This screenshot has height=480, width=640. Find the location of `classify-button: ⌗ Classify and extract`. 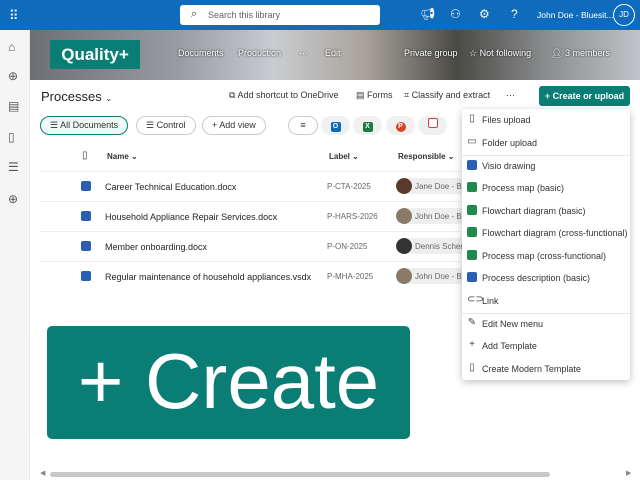

classify-button: ⌗ Classify and extract is located at coordinates (447, 95).